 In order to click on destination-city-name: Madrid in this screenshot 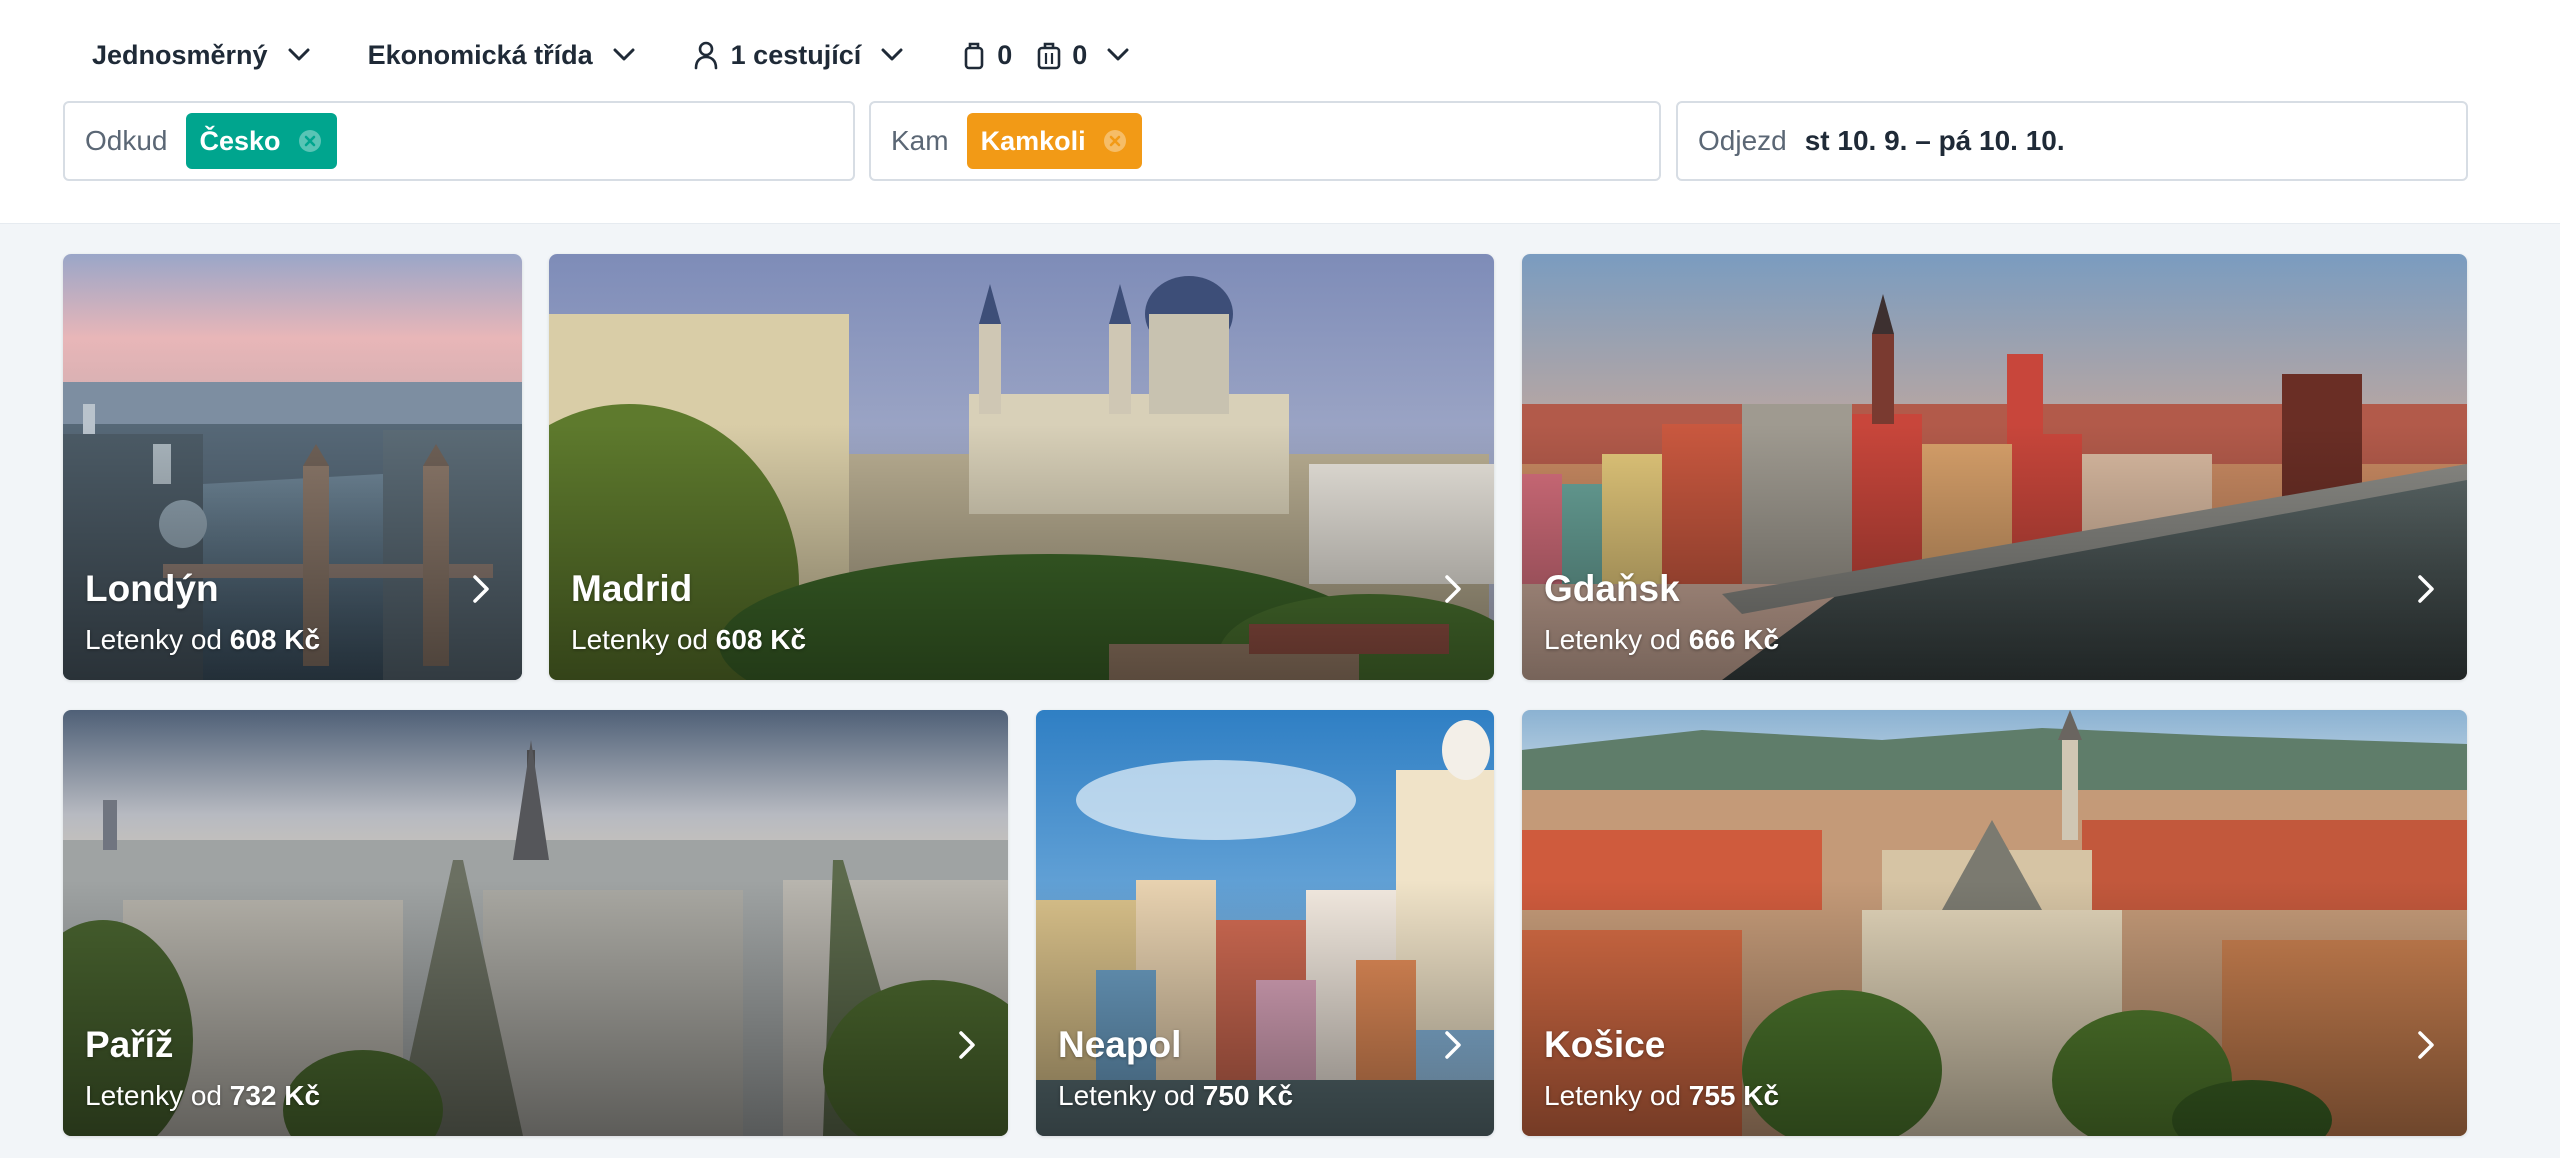, I will do `click(632, 588)`.